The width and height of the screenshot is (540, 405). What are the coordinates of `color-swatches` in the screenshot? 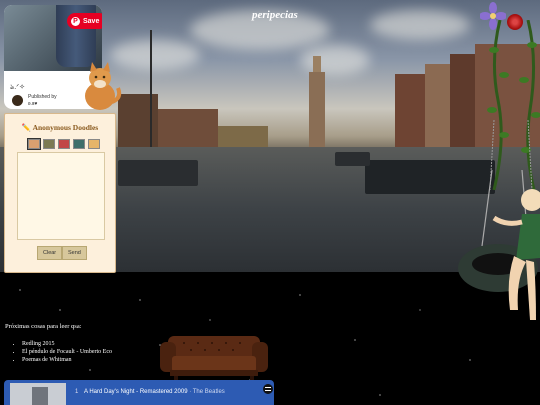 It's located at (63, 144).